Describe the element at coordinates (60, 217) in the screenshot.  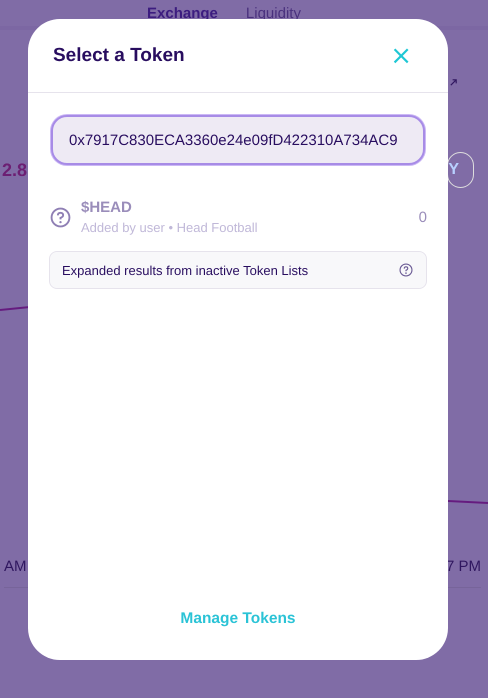
I see `question-icon` at that location.